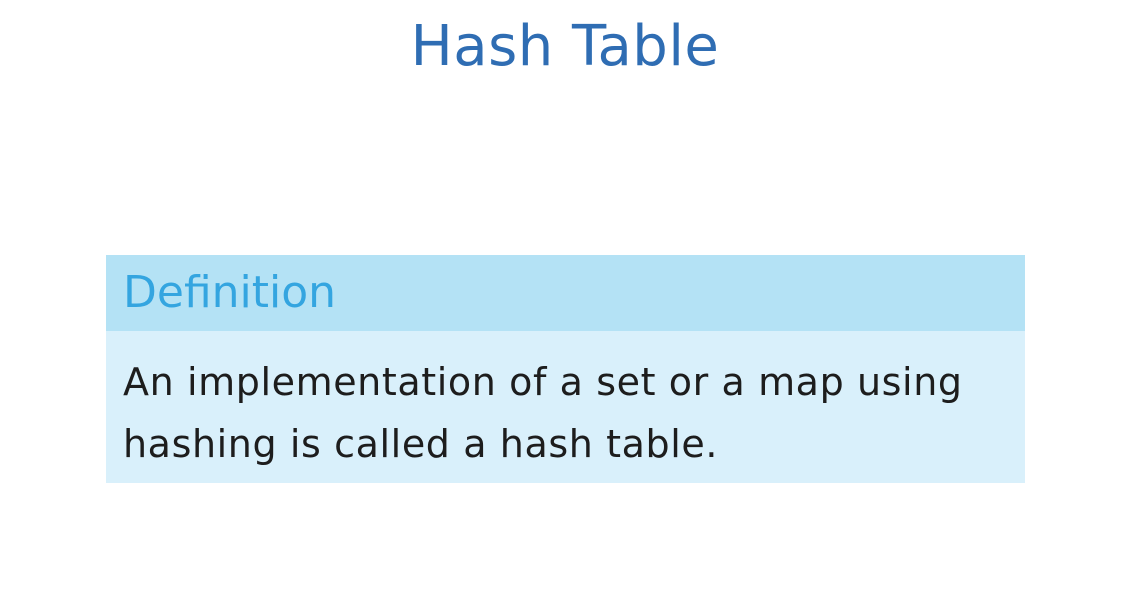 Image resolution: width=1130 pixels, height=604 pixels. What do you see at coordinates (565, 46) in the screenshot?
I see `slide-title: Hash Table` at bounding box center [565, 46].